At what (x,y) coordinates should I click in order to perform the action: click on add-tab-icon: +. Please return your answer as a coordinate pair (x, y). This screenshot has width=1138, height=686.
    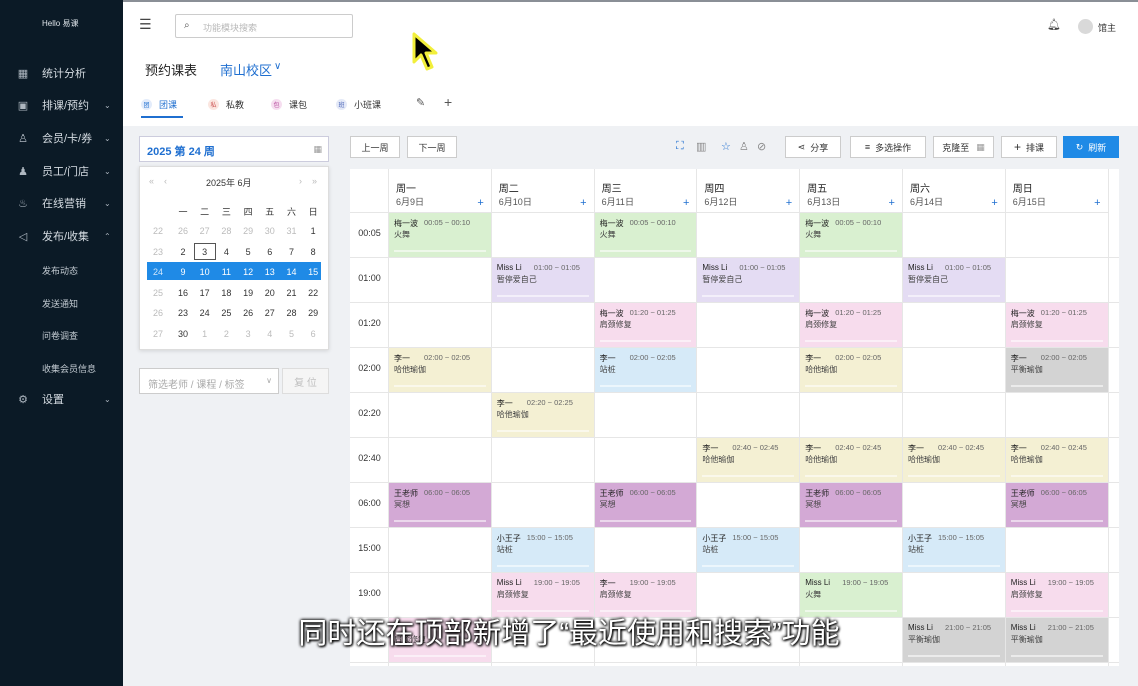
    Looking at the image, I should click on (448, 102).